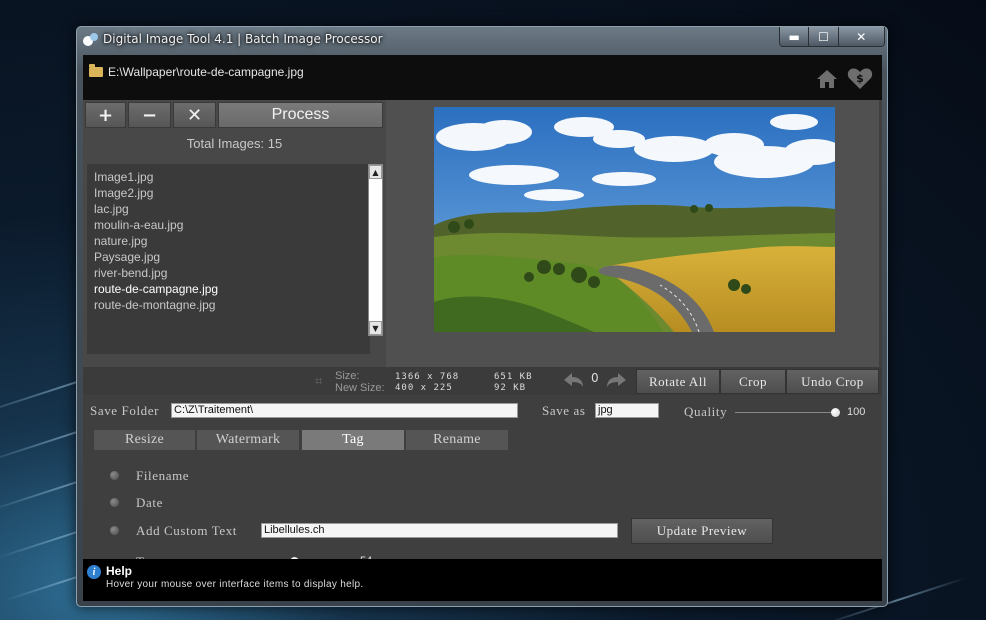 The height and width of the screenshot is (620, 986). Describe the element at coordinates (232, 193) in the screenshot. I see `list-item: Image2.jpg` at that location.